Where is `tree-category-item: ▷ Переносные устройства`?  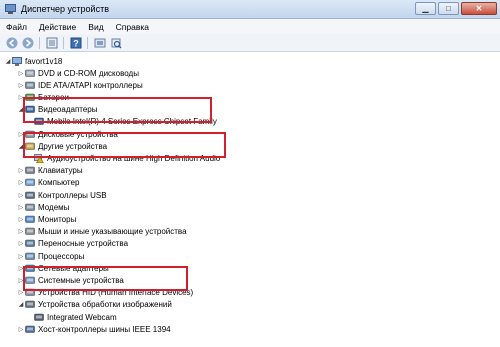 tree-category-item: ▷ Переносные устройства is located at coordinates (72, 244).